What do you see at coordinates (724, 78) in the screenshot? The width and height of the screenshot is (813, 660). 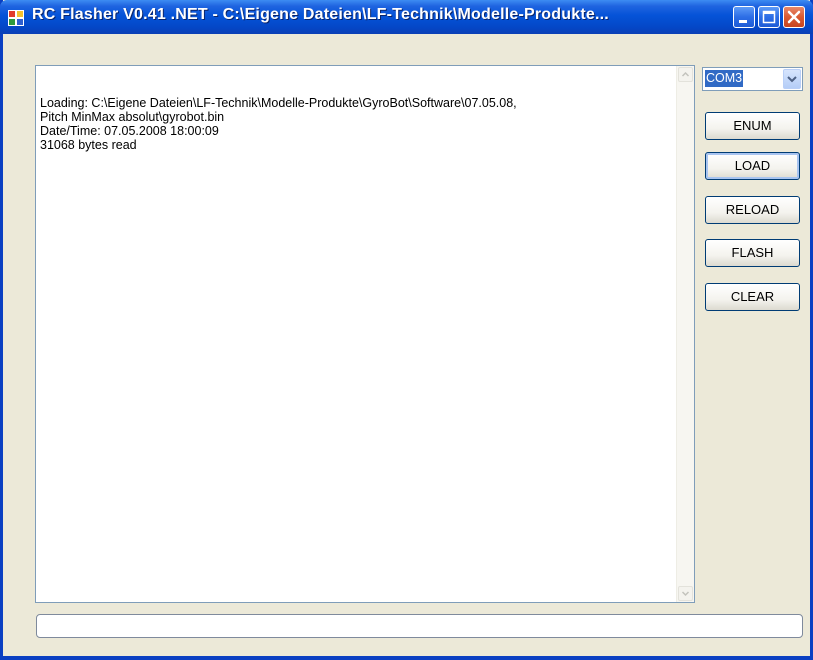 I see `com-port-value: COM3` at bounding box center [724, 78].